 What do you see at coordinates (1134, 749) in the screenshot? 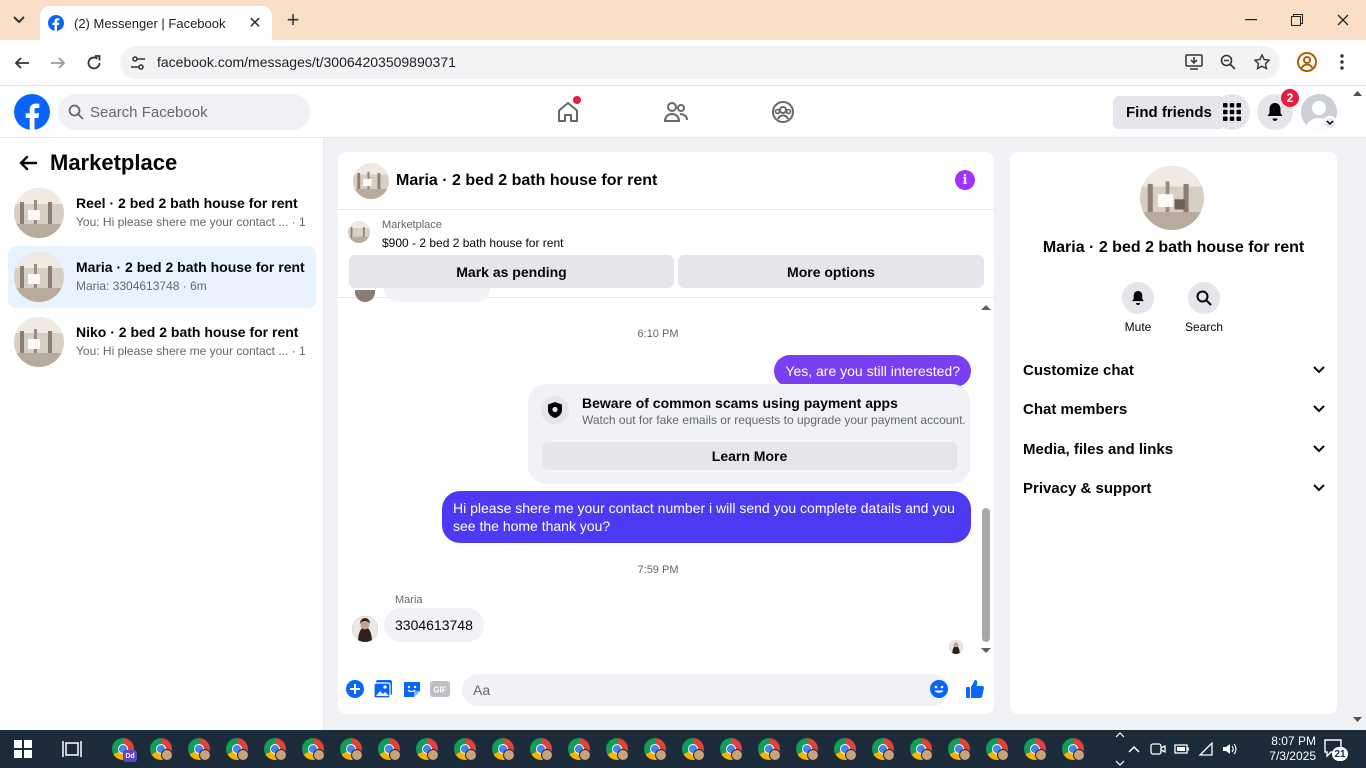
I see `show-hidden-icons-icon` at bounding box center [1134, 749].